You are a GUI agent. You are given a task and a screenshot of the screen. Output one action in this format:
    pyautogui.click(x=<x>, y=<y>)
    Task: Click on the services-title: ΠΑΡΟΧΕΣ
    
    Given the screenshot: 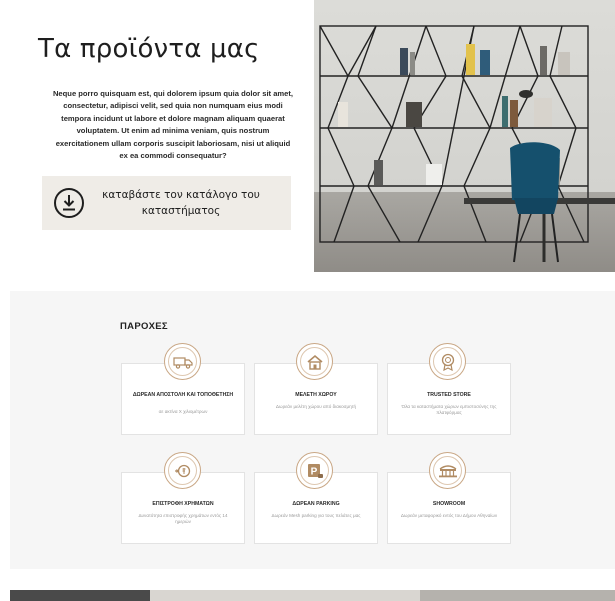 What is the action you would take?
    pyautogui.click(x=144, y=326)
    